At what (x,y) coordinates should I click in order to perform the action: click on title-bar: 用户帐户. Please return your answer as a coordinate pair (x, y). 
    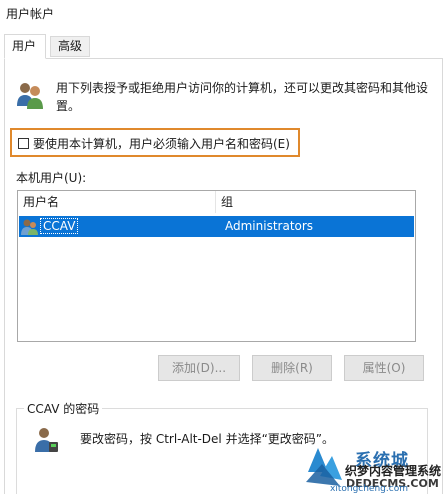
    Looking at the image, I should click on (223, 14).